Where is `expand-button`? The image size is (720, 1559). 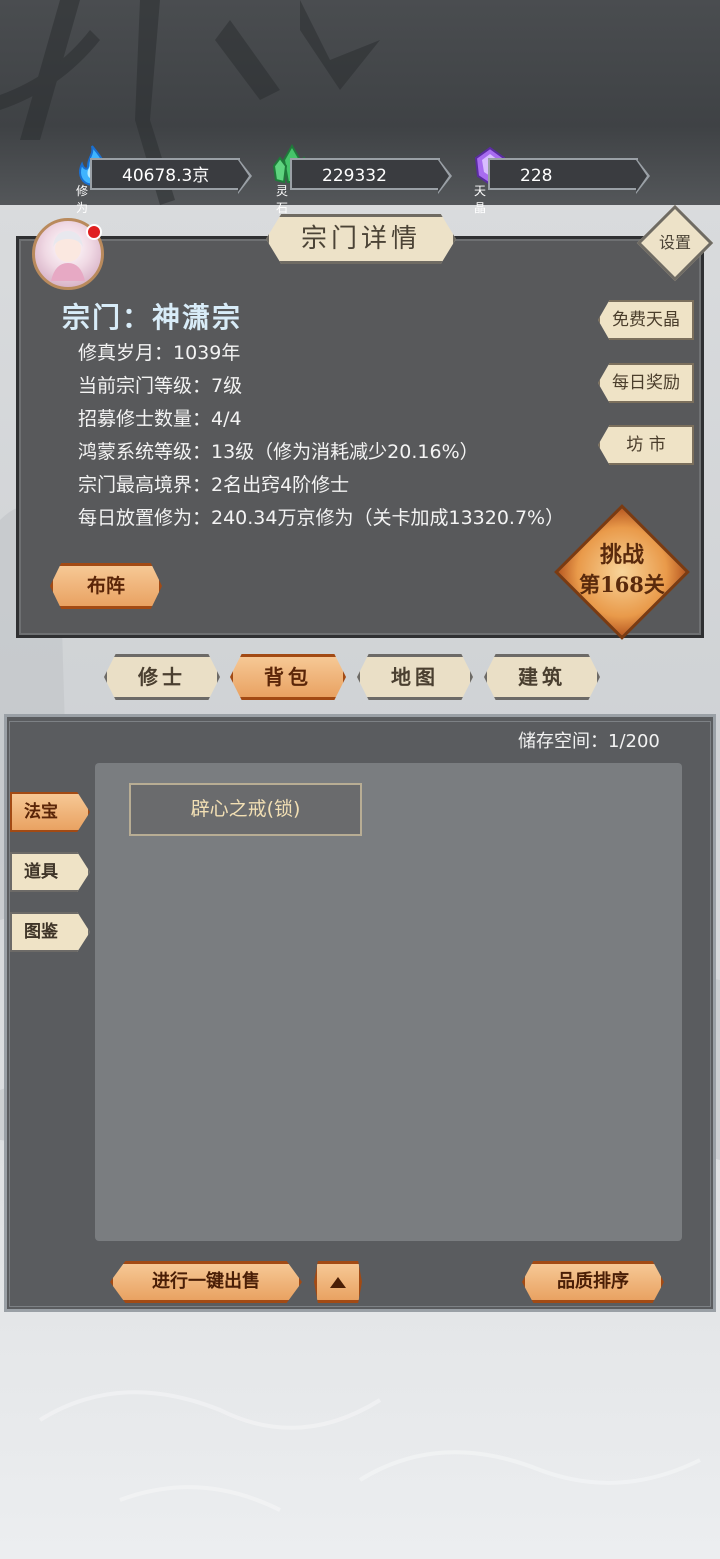 expand-button is located at coordinates (338, 1282).